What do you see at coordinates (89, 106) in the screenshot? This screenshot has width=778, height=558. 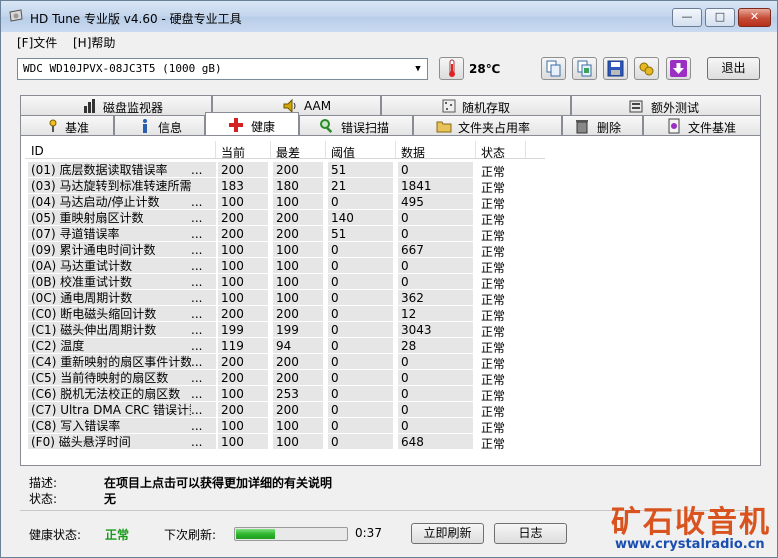 I see `bar-chart-icon` at bounding box center [89, 106].